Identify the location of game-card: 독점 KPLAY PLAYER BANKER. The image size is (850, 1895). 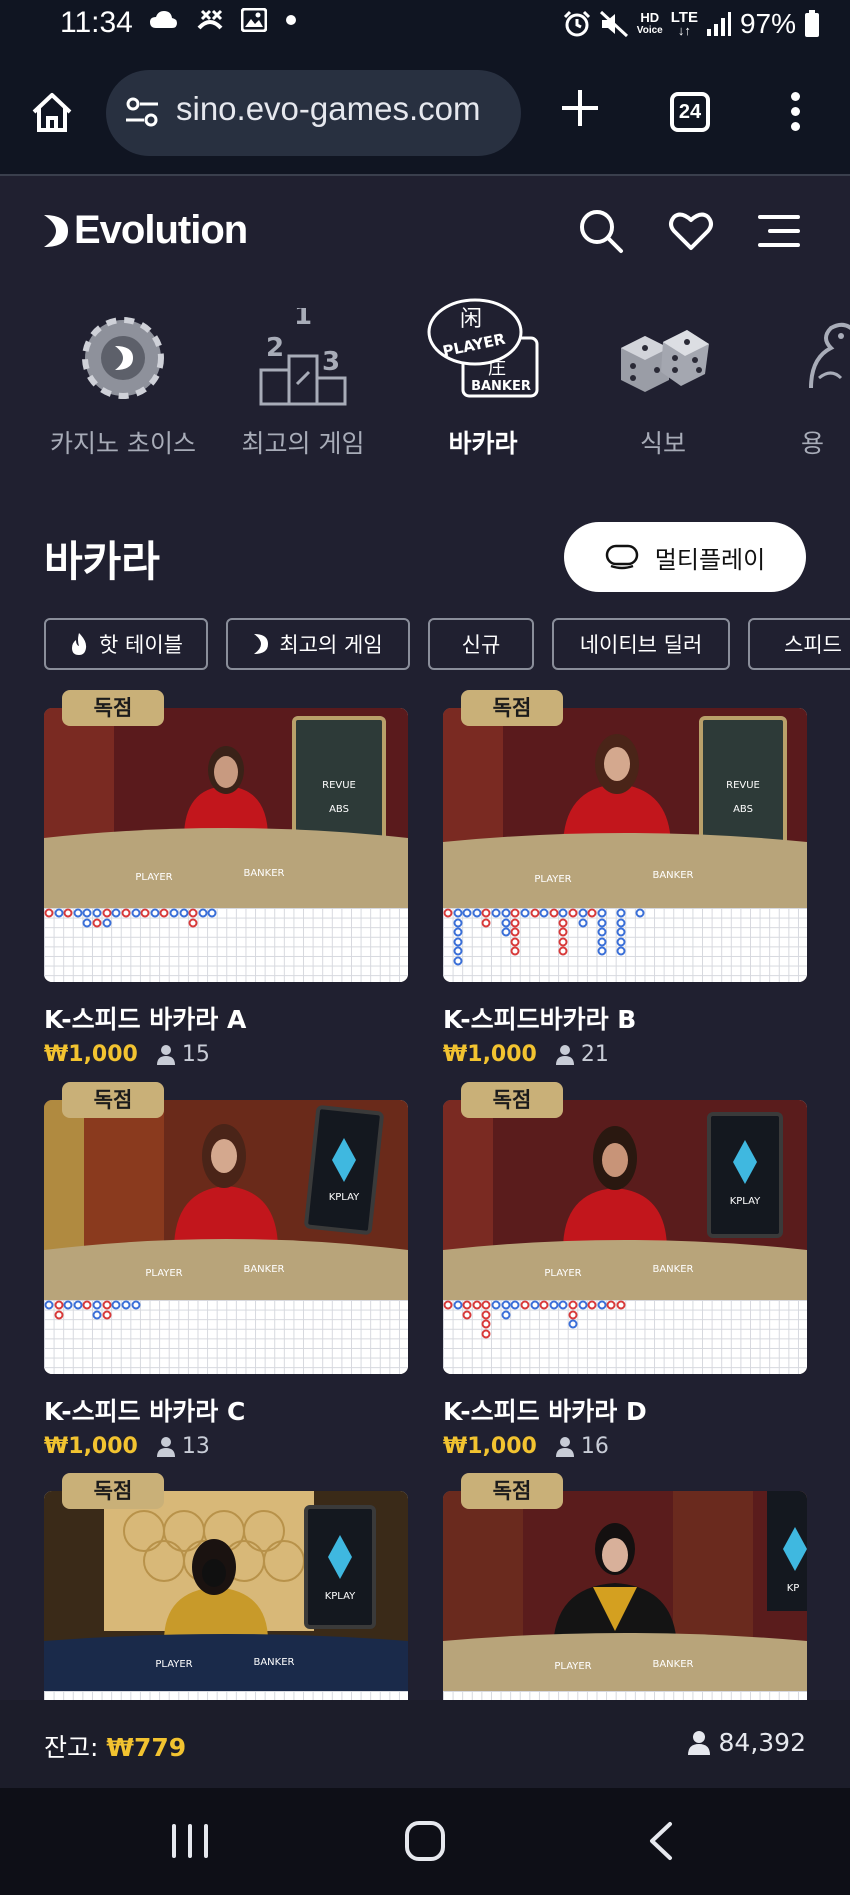
(226, 1586).